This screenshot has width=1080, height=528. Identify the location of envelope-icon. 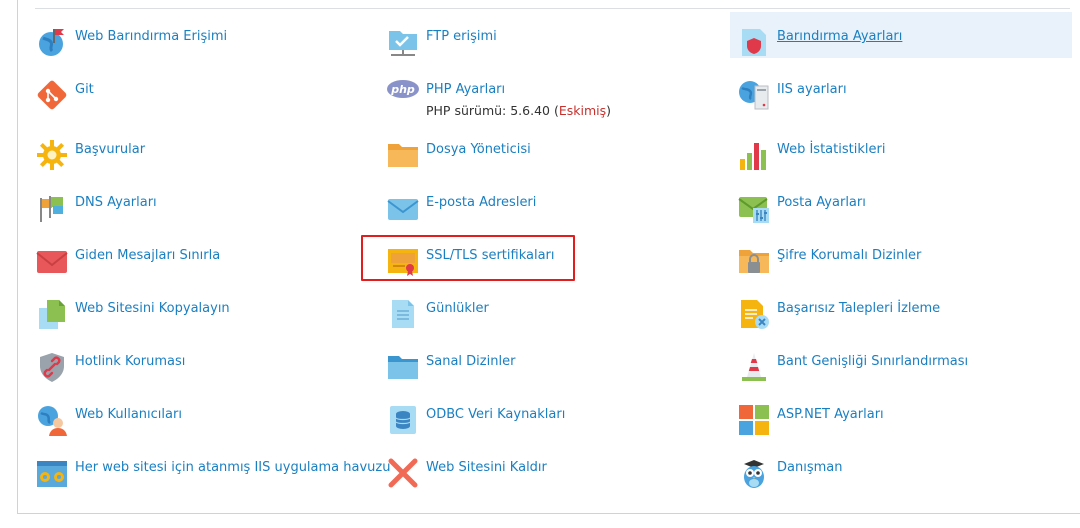
(52, 261).